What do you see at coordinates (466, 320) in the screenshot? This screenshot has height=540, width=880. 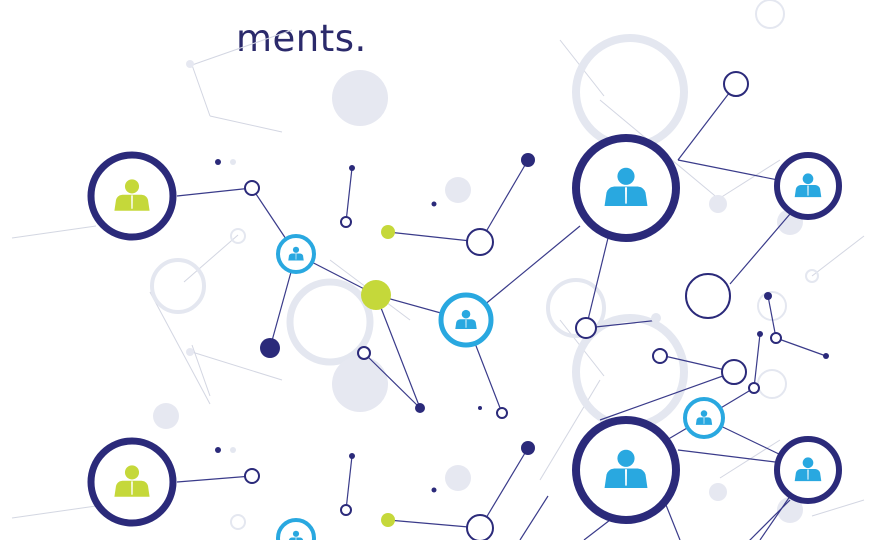 I see `person-node-medium` at bounding box center [466, 320].